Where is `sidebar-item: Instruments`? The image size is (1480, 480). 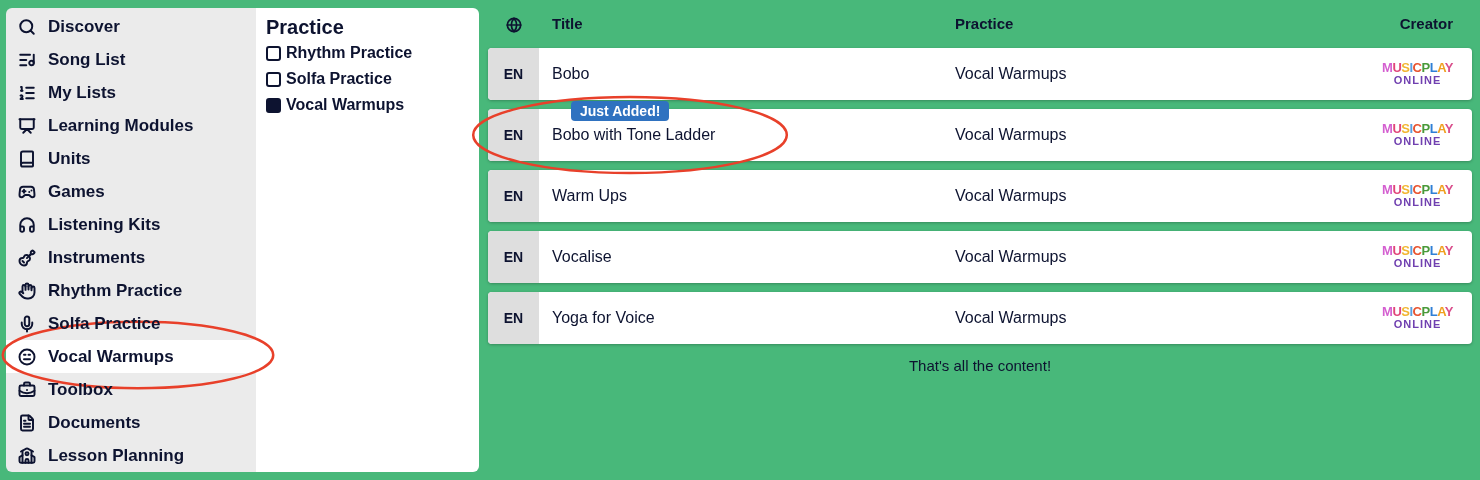 sidebar-item: Instruments is located at coordinates (131, 257).